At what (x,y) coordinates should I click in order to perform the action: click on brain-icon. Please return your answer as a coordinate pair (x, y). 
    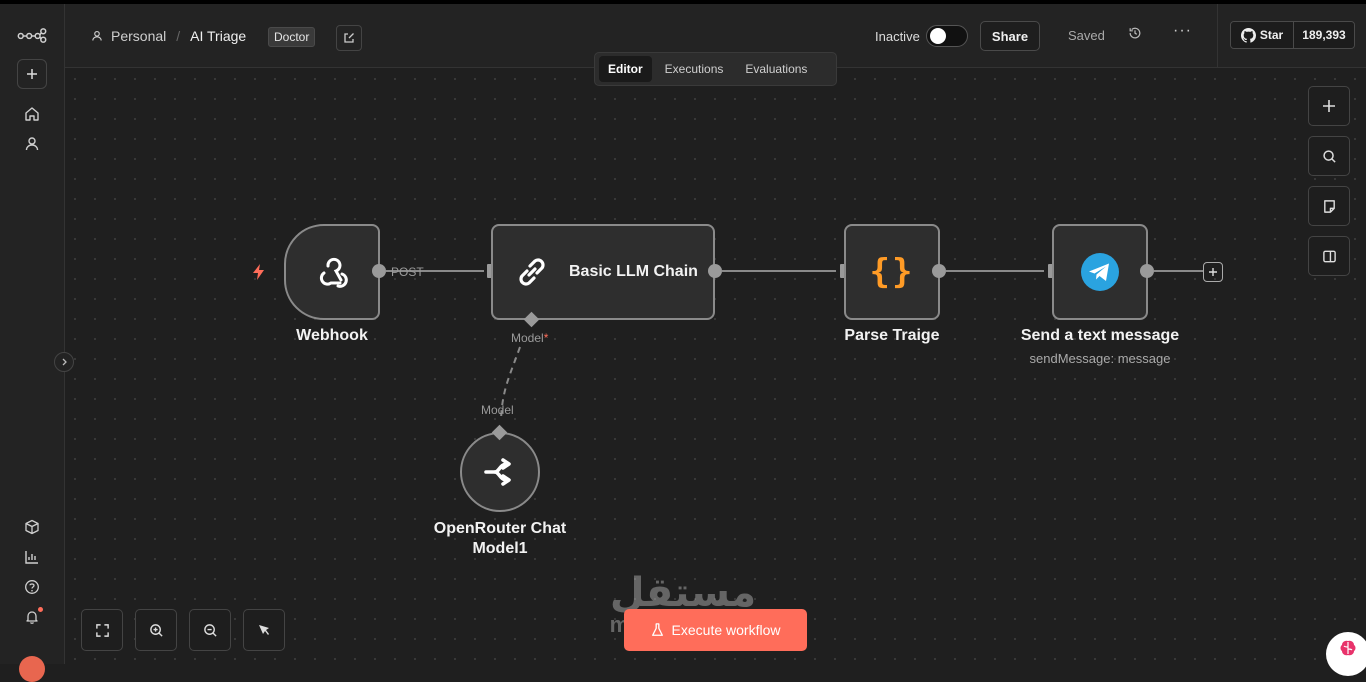
    Looking at the image, I should click on (1348, 648).